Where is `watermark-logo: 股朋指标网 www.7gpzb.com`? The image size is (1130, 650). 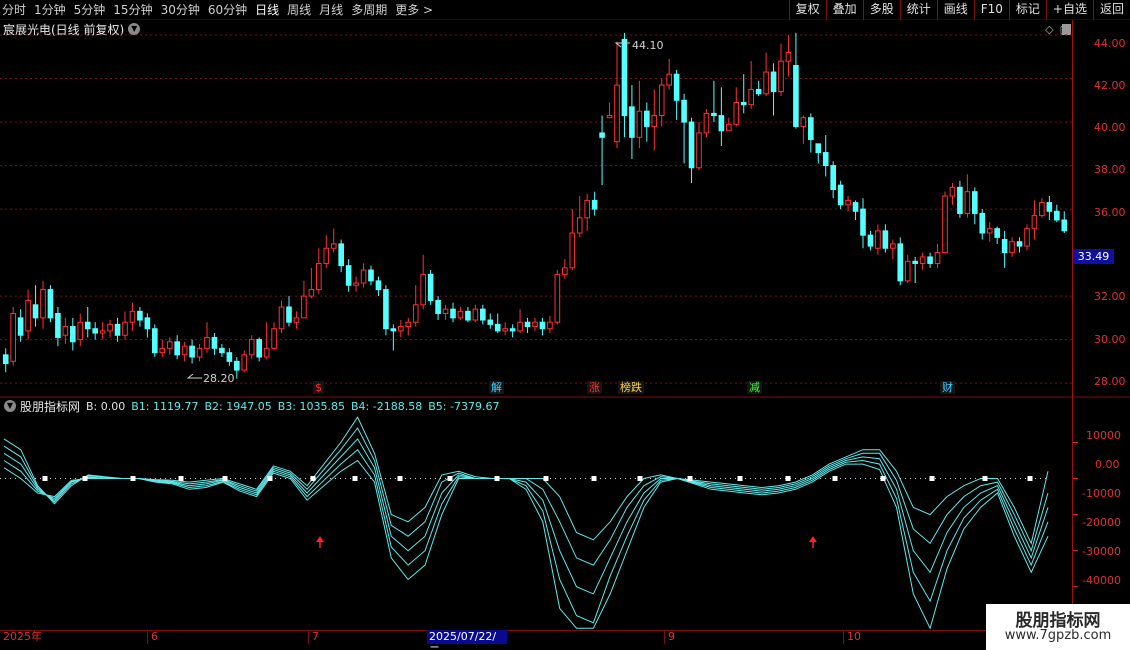
watermark-logo: 股朋指标网 www.7gpzb.com is located at coordinates (1058, 627).